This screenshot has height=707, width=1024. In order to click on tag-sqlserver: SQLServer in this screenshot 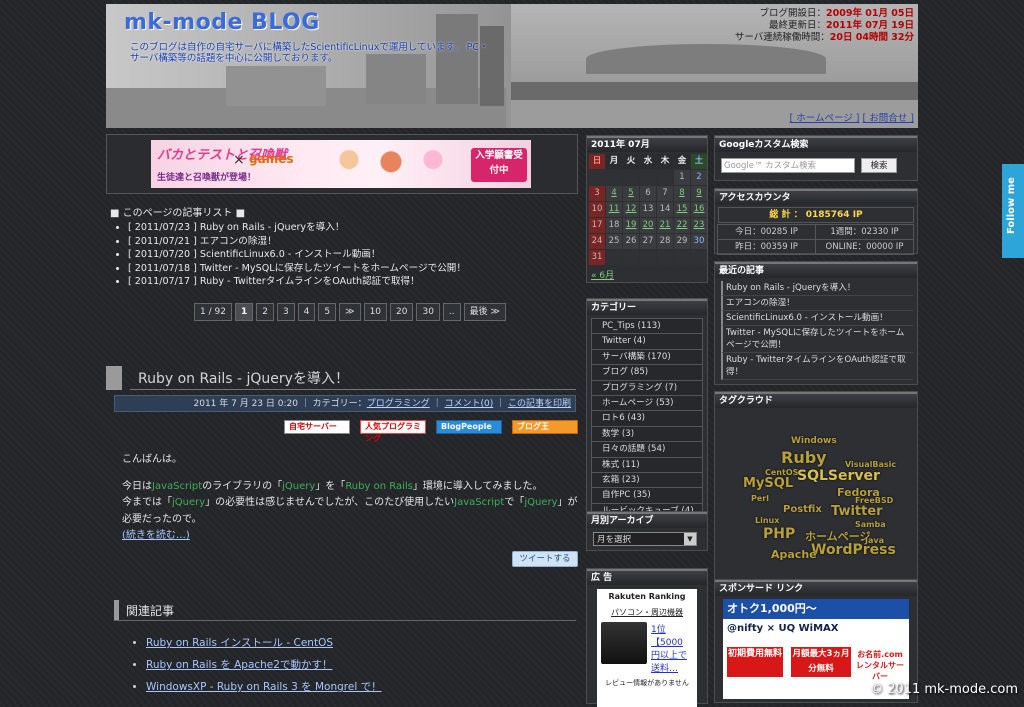, I will do `click(838, 476)`.